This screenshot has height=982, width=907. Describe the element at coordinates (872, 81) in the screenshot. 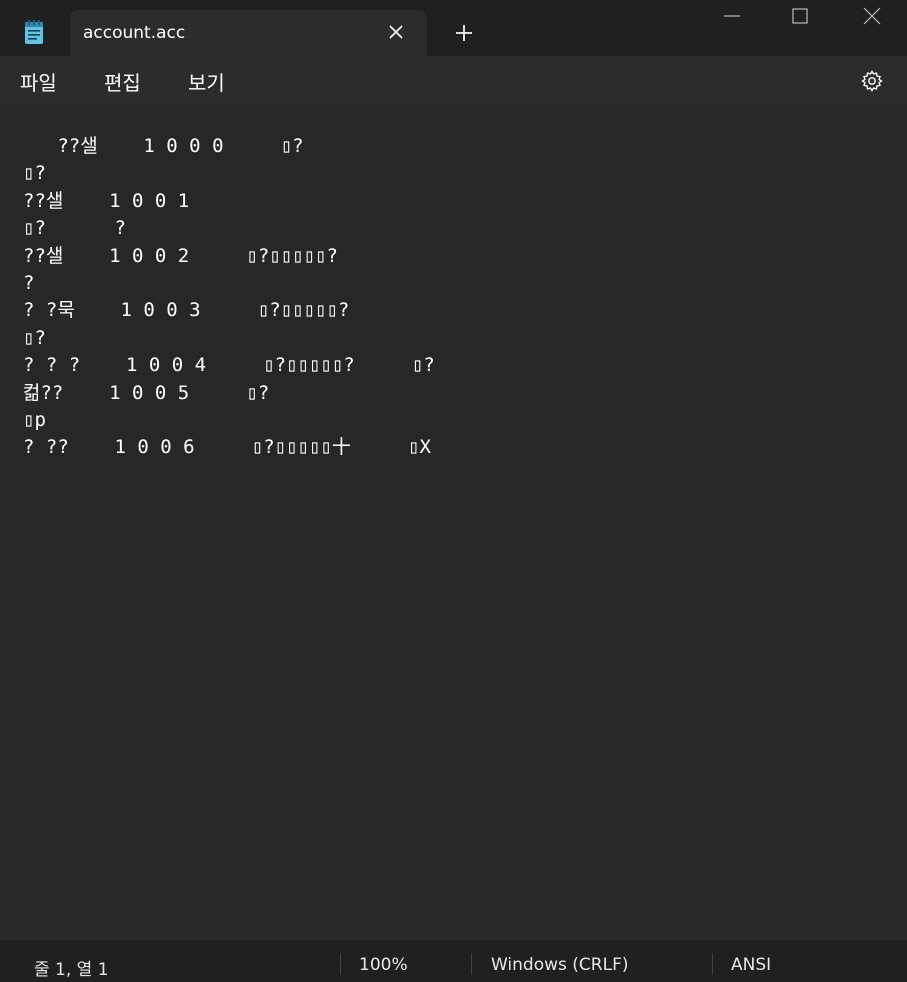

I see `gear-icon` at that location.